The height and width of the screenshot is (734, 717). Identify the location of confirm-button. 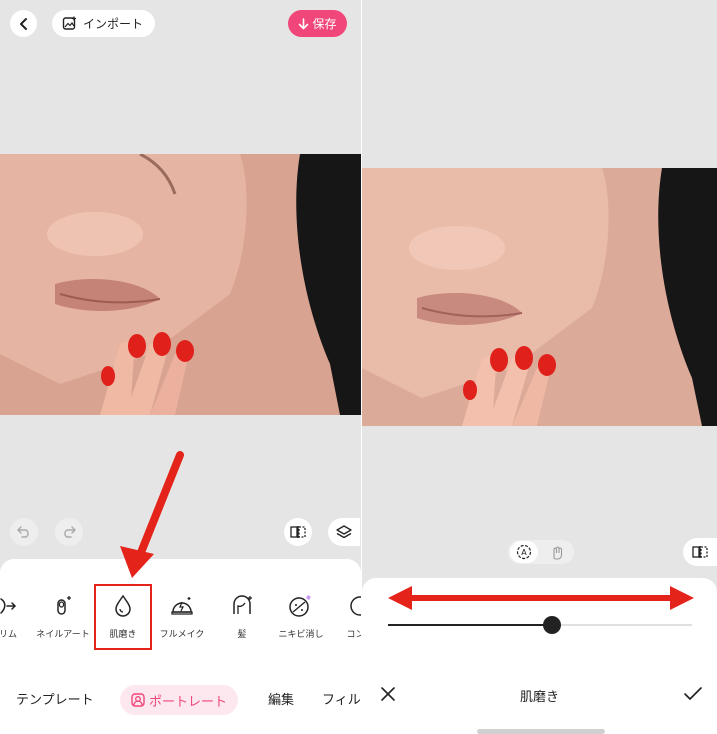
(693, 694).